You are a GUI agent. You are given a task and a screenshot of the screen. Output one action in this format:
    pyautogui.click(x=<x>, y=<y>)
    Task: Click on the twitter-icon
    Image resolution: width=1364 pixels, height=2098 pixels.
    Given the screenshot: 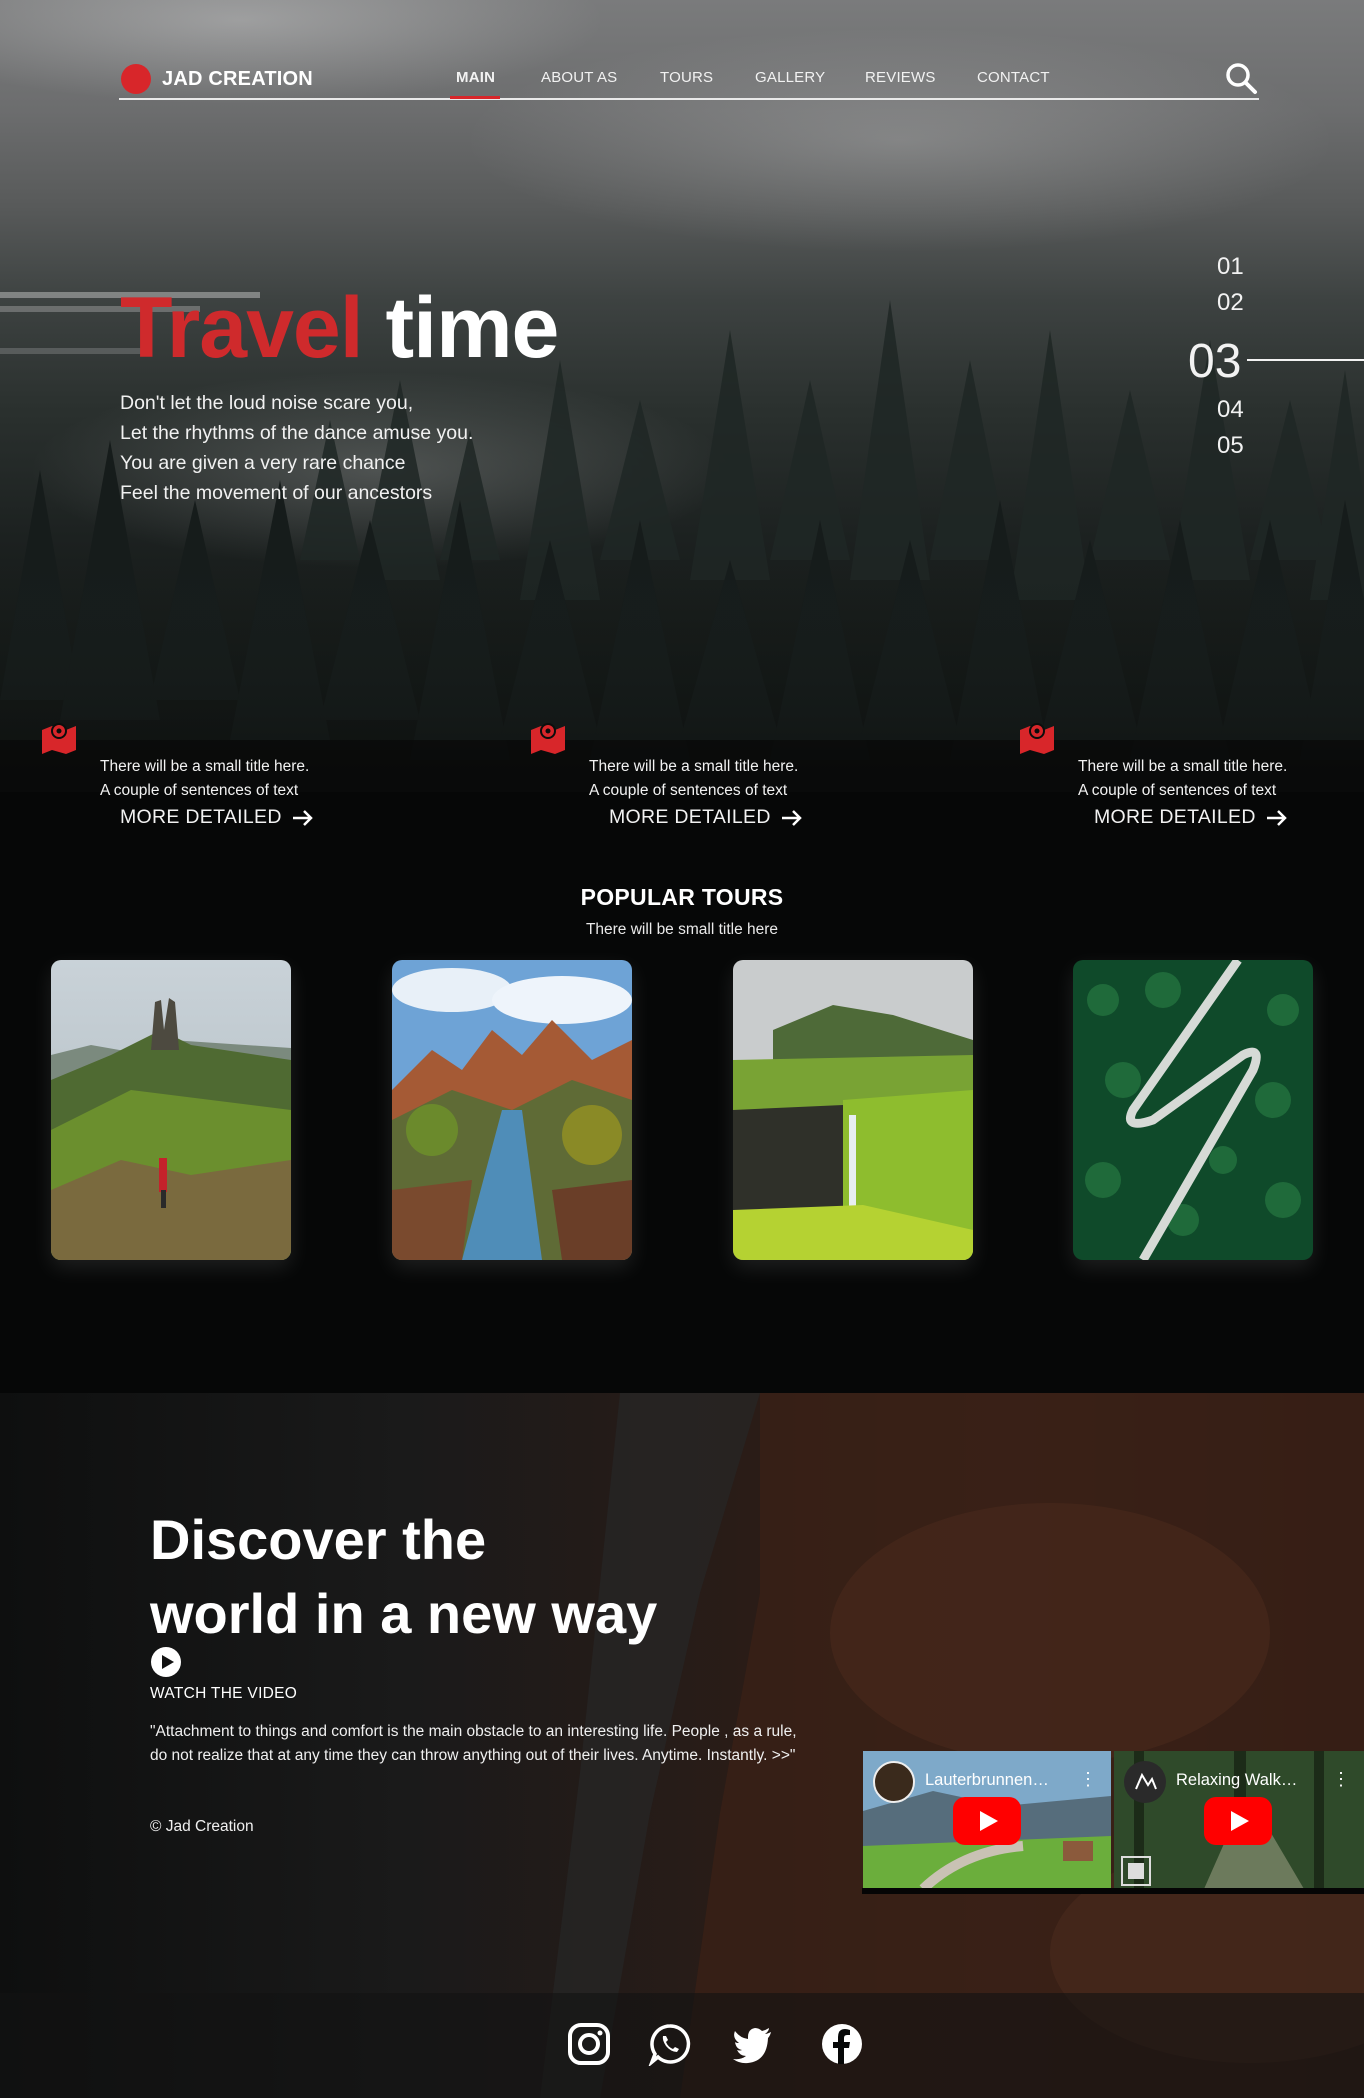 What is the action you would take?
    pyautogui.click(x=753, y=2044)
    